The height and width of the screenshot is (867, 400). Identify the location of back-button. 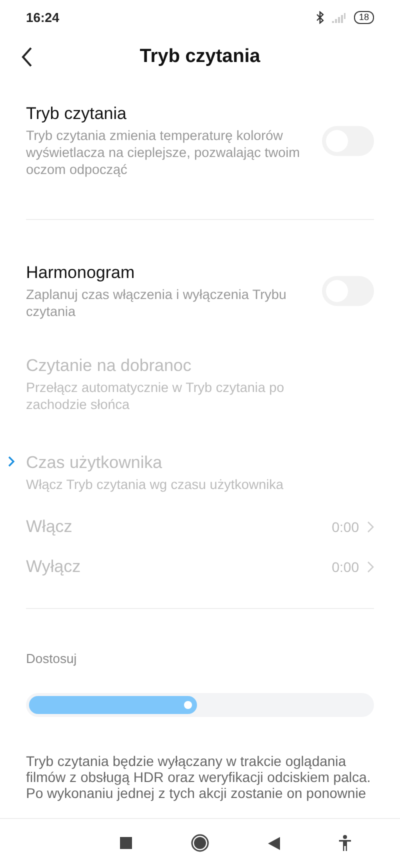
(27, 57).